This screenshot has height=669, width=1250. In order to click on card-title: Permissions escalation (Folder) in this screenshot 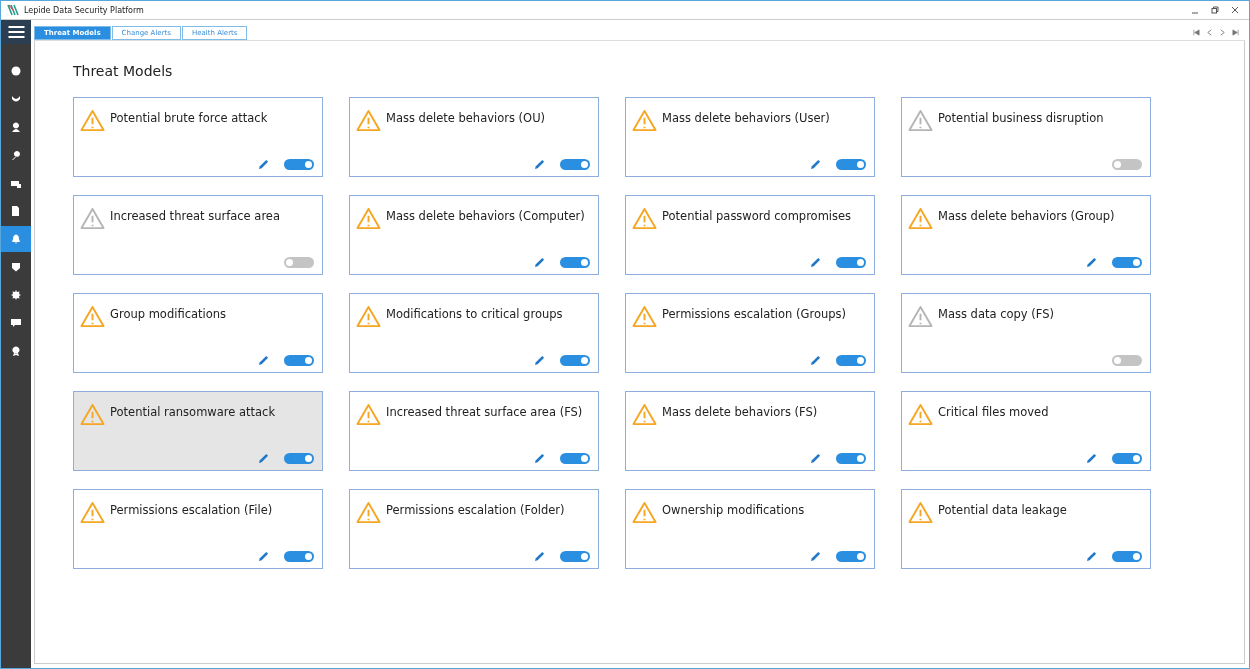, I will do `click(475, 509)`.